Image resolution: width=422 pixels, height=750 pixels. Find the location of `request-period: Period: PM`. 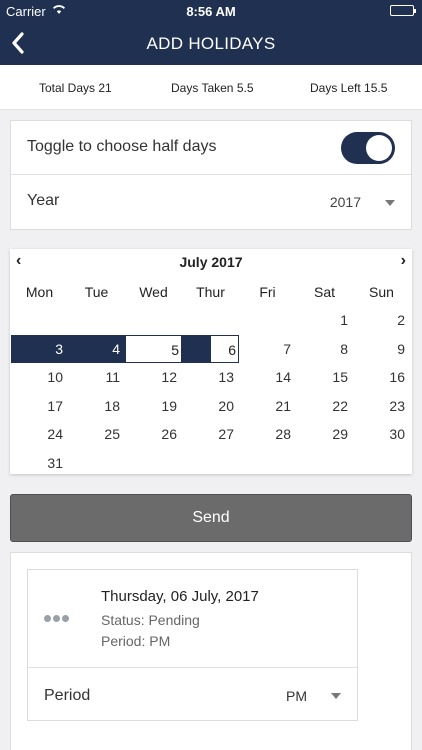

request-period: Period: PM is located at coordinates (136, 641).